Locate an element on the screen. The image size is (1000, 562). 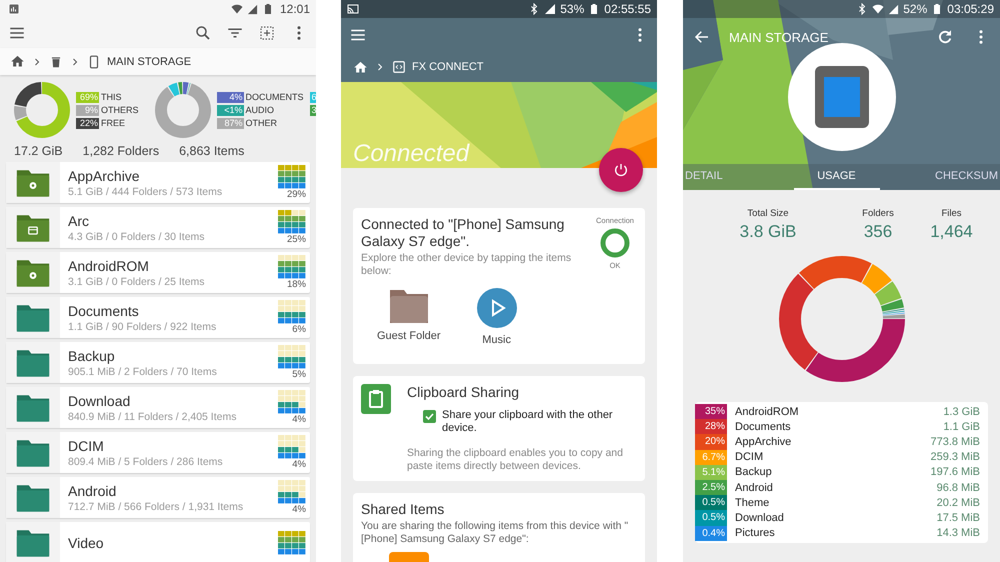
legend-label: FREE is located at coordinates (113, 123).